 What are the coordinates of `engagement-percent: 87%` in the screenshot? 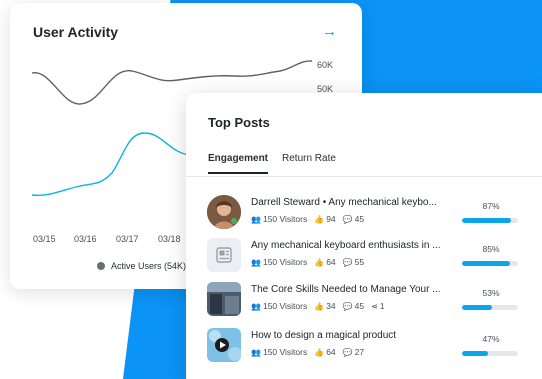 It's located at (491, 206).